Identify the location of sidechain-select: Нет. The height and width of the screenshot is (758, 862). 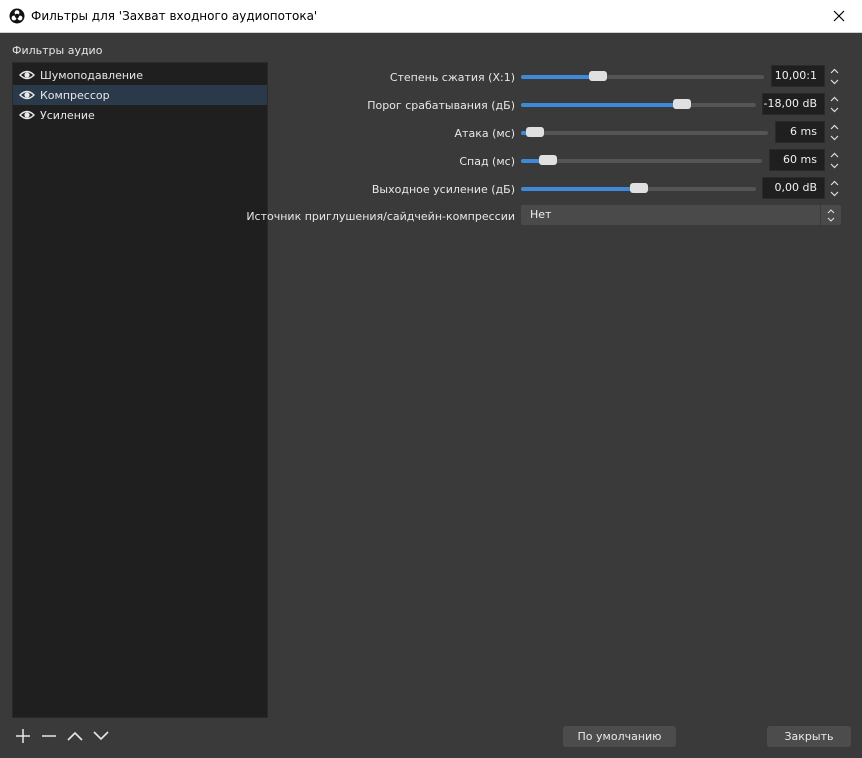
(681, 215).